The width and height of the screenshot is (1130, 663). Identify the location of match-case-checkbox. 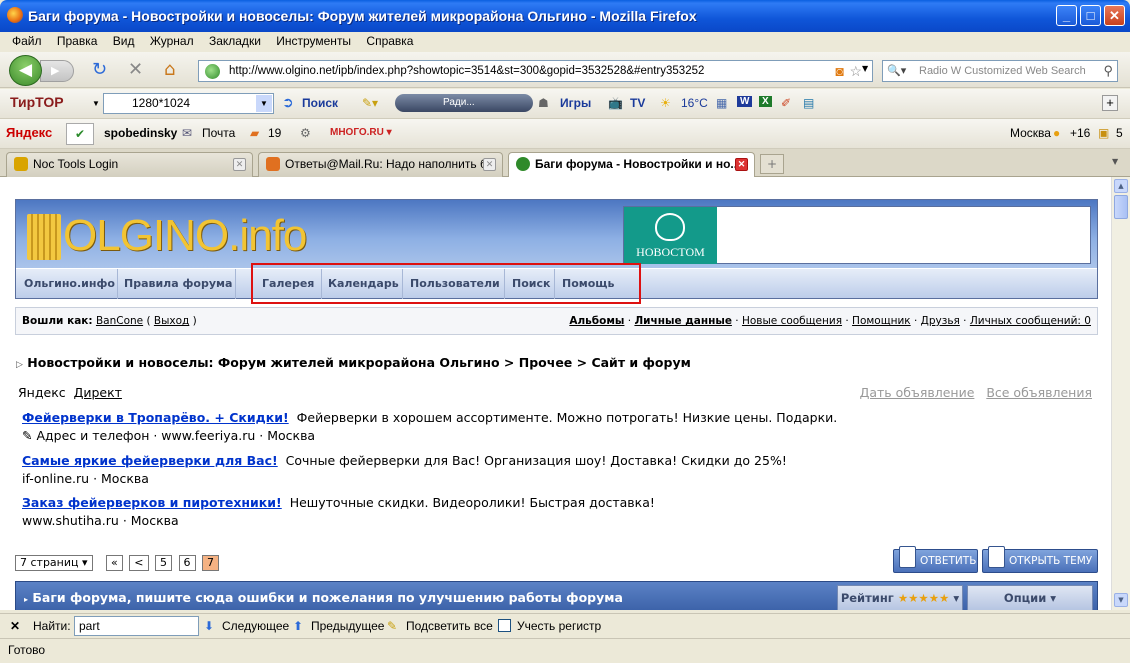
(504, 625).